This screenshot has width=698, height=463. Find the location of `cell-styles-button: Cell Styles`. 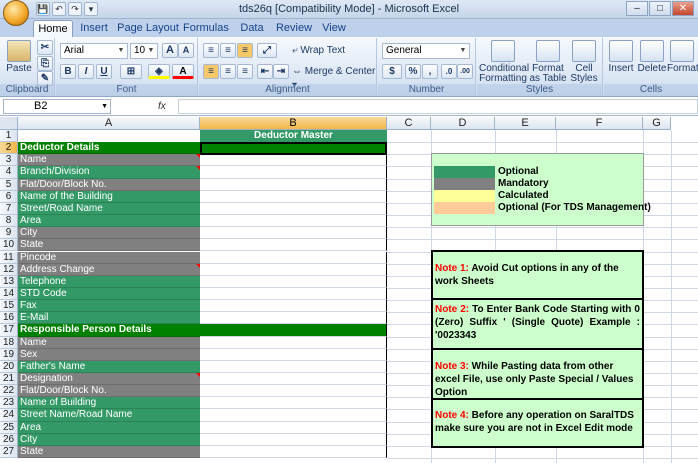

cell-styles-button: Cell Styles is located at coordinates (584, 62).